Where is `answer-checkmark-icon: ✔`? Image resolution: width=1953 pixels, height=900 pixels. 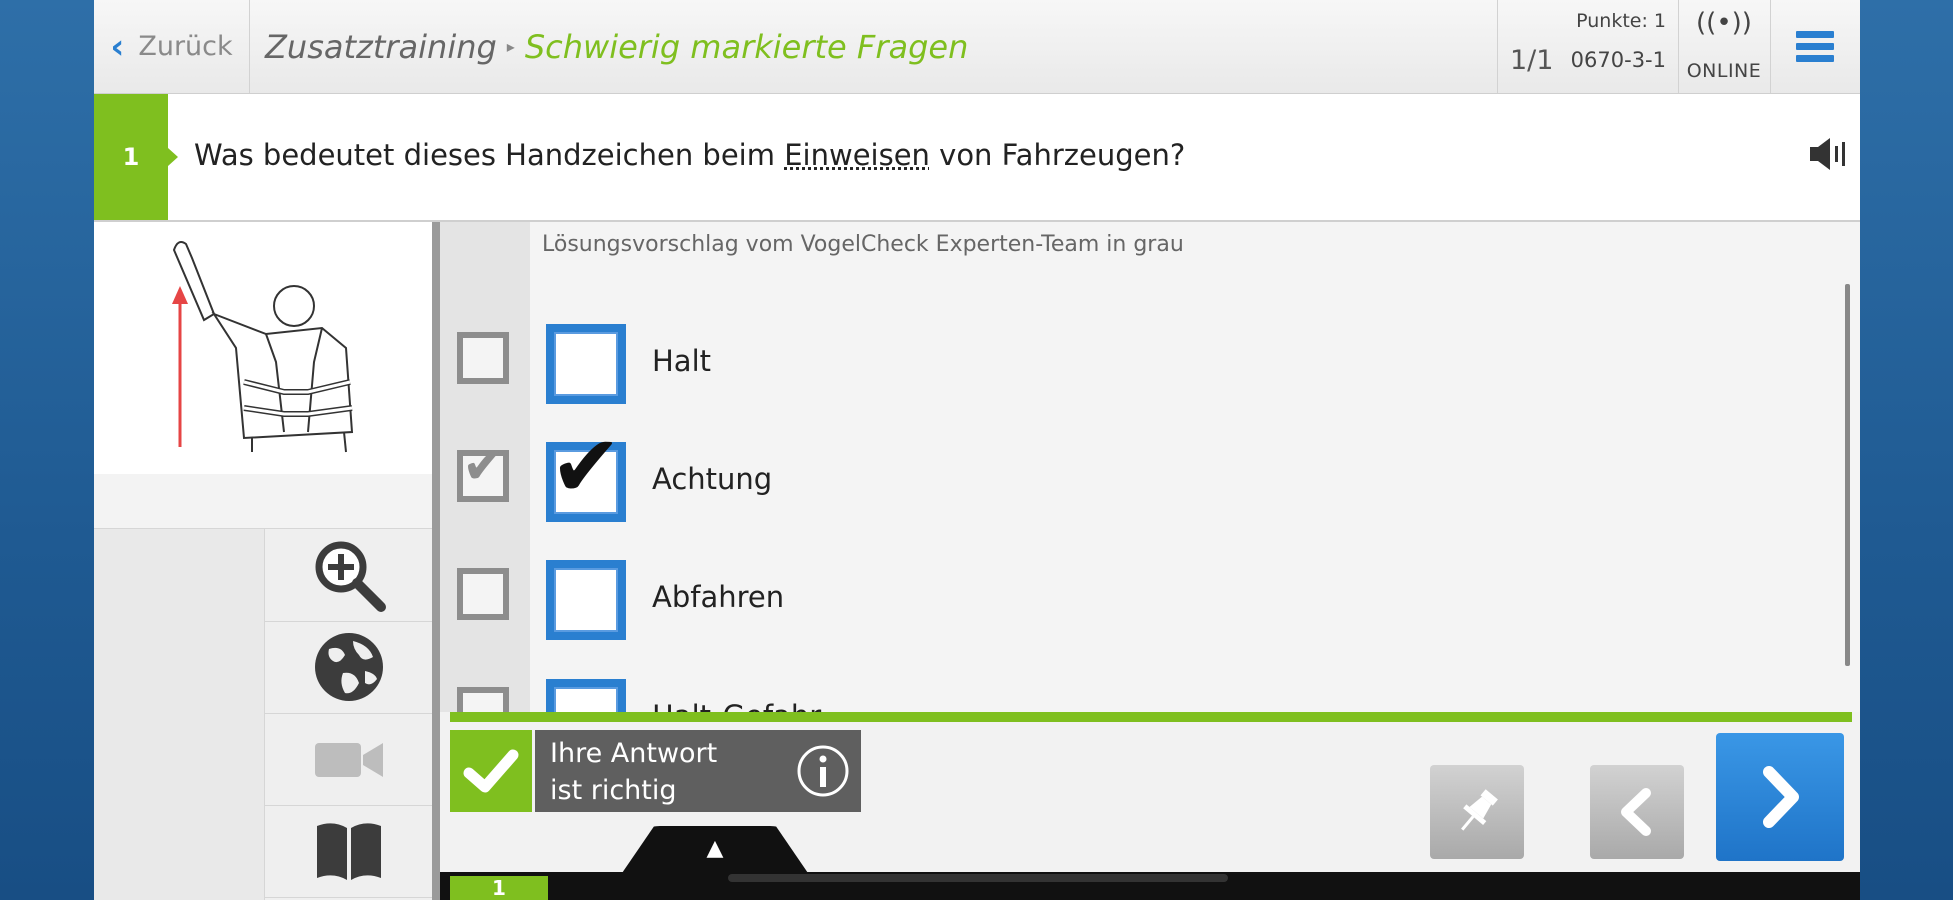 answer-checkmark-icon: ✔ is located at coordinates (586, 467).